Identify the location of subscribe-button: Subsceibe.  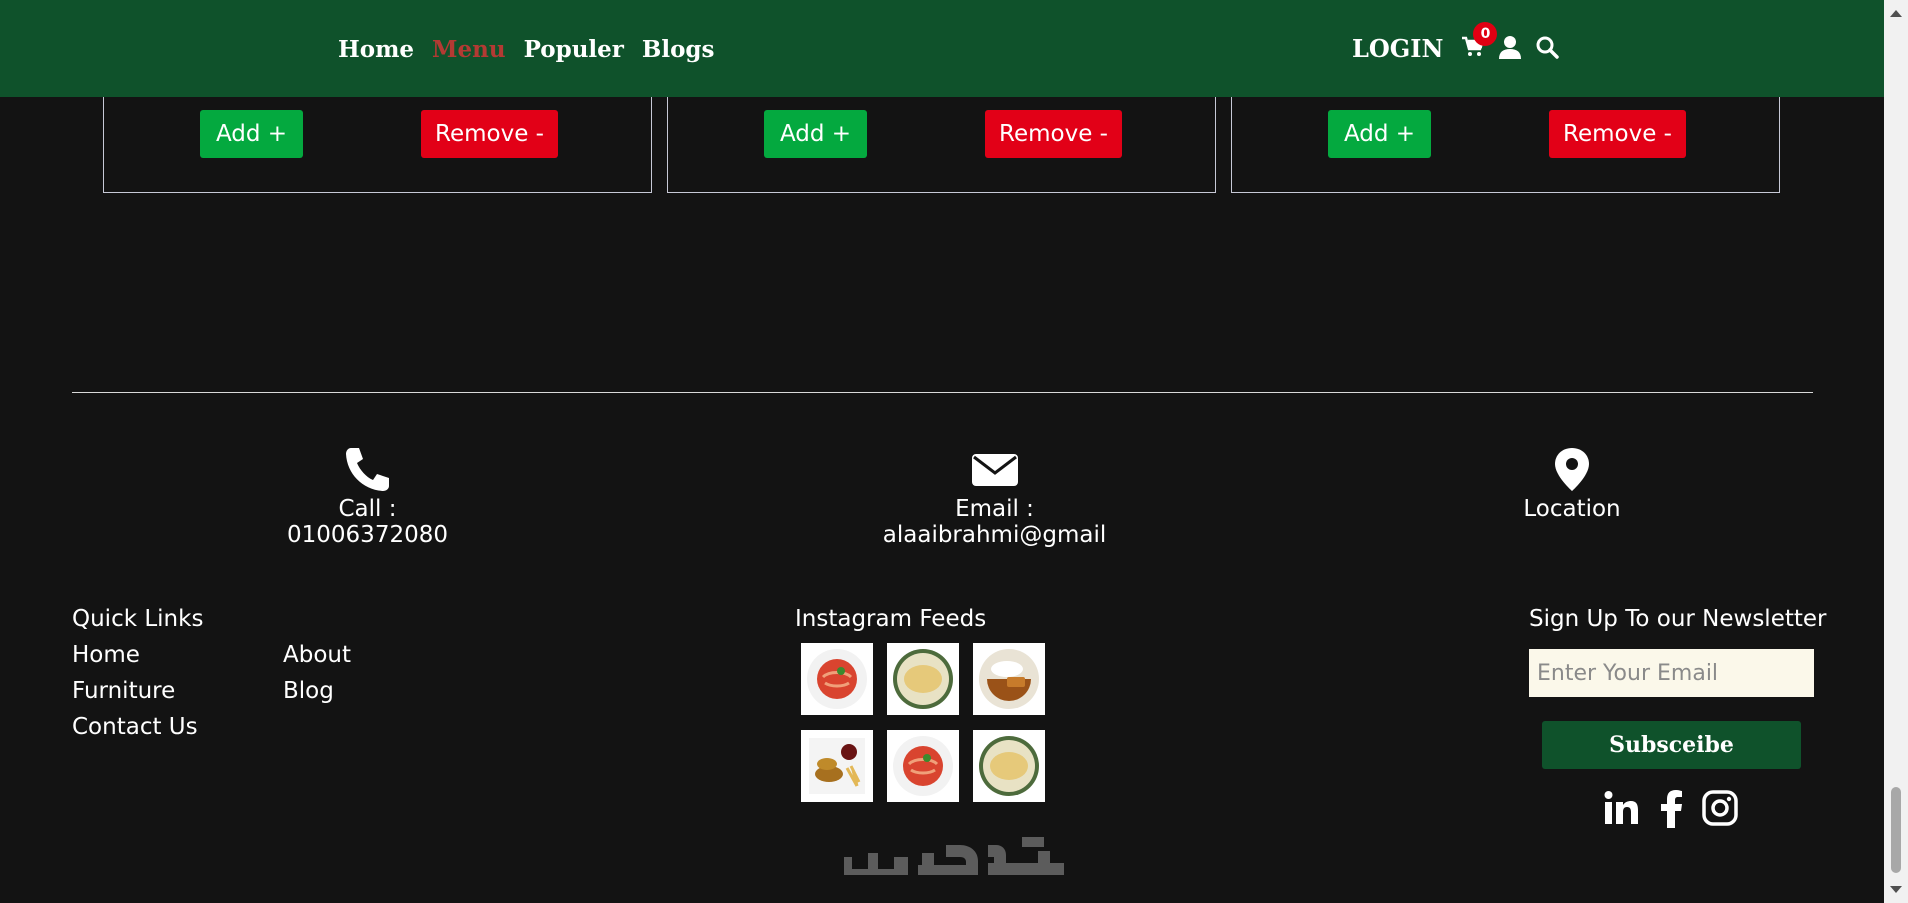
(1671, 745).